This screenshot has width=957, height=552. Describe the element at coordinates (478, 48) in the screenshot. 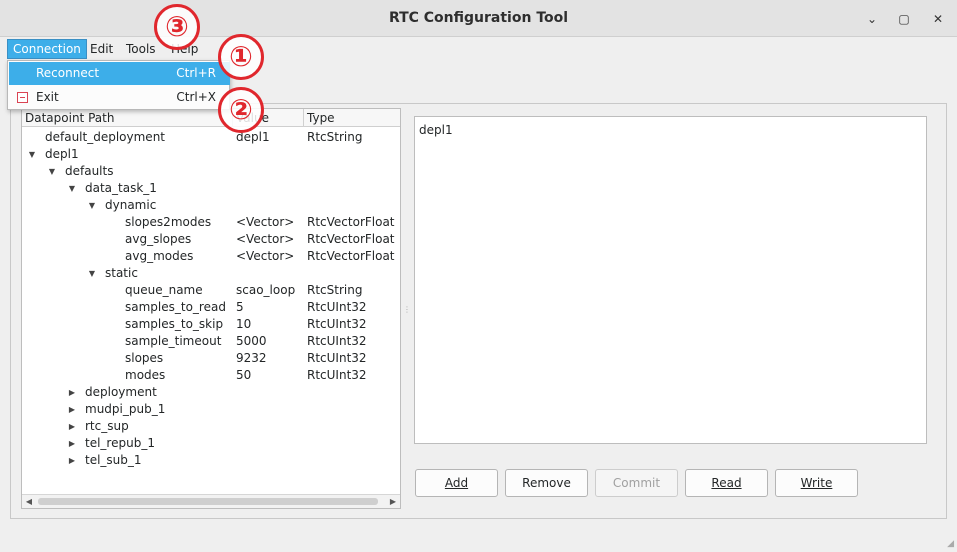

I see `menu-bar: Connection Edit Tools Help` at that location.